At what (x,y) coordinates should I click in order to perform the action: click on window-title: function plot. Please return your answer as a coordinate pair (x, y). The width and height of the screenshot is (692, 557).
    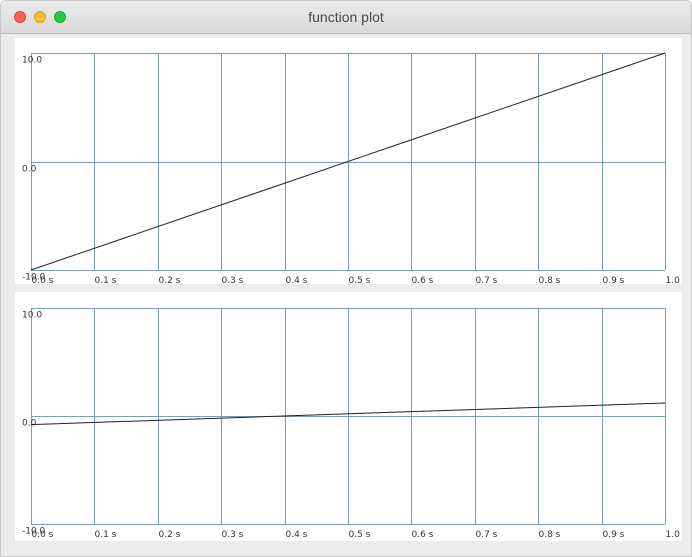
    Looking at the image, I should click on (346, 17).